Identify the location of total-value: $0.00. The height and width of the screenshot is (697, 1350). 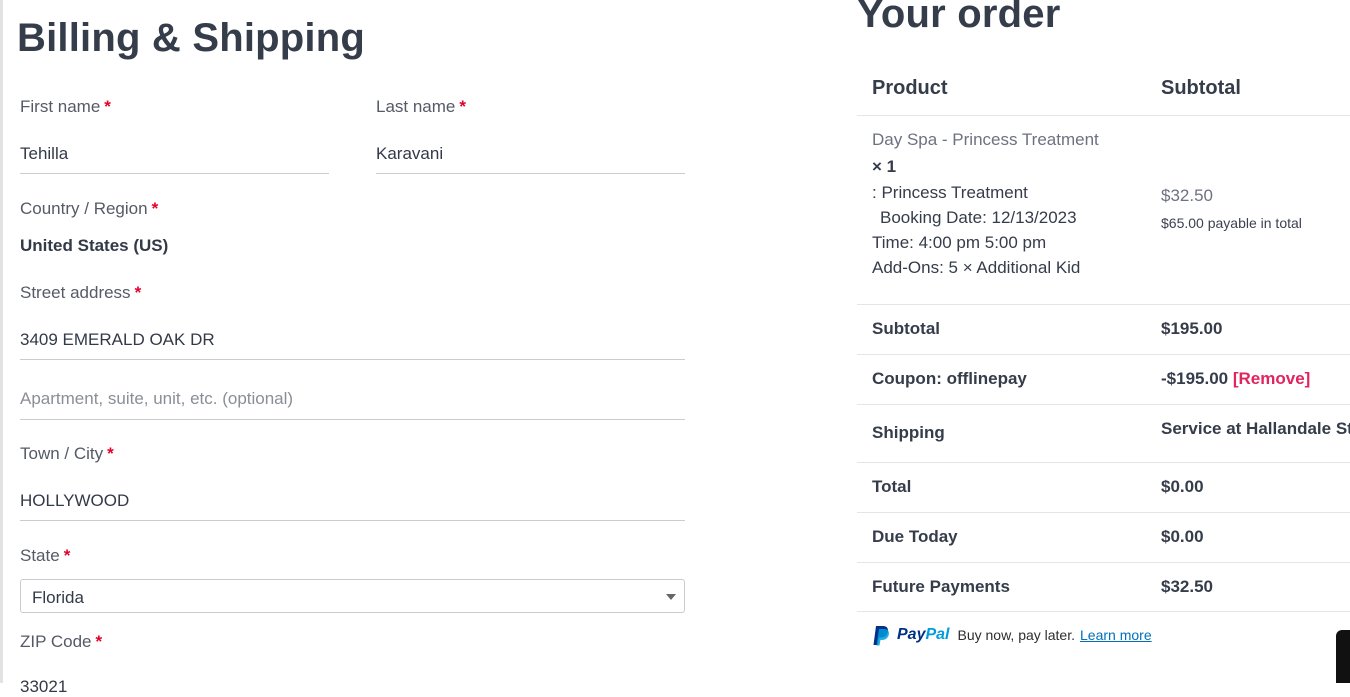
(1182, 486).